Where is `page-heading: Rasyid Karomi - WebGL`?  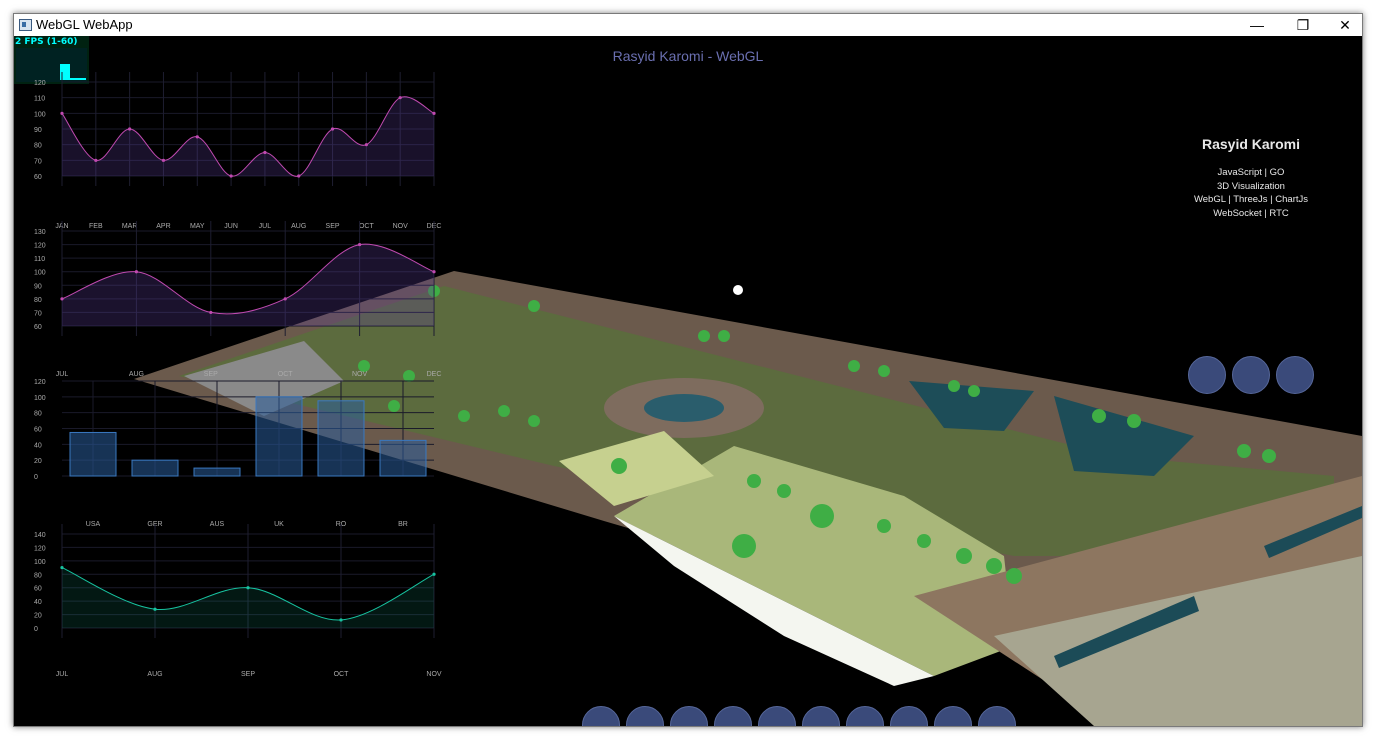
page-heading: Rasyid Karomi - WebGL is located at coordinates (688, 56).